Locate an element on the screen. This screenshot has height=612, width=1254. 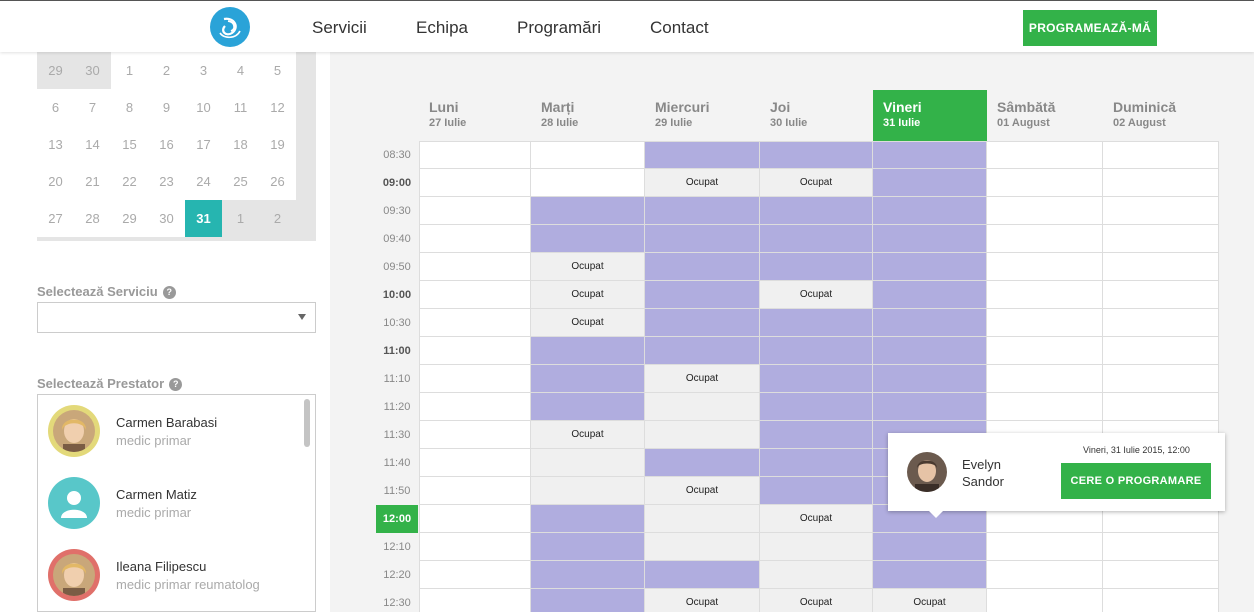
calendar-day: 21 is located at coordinates (92, 181).